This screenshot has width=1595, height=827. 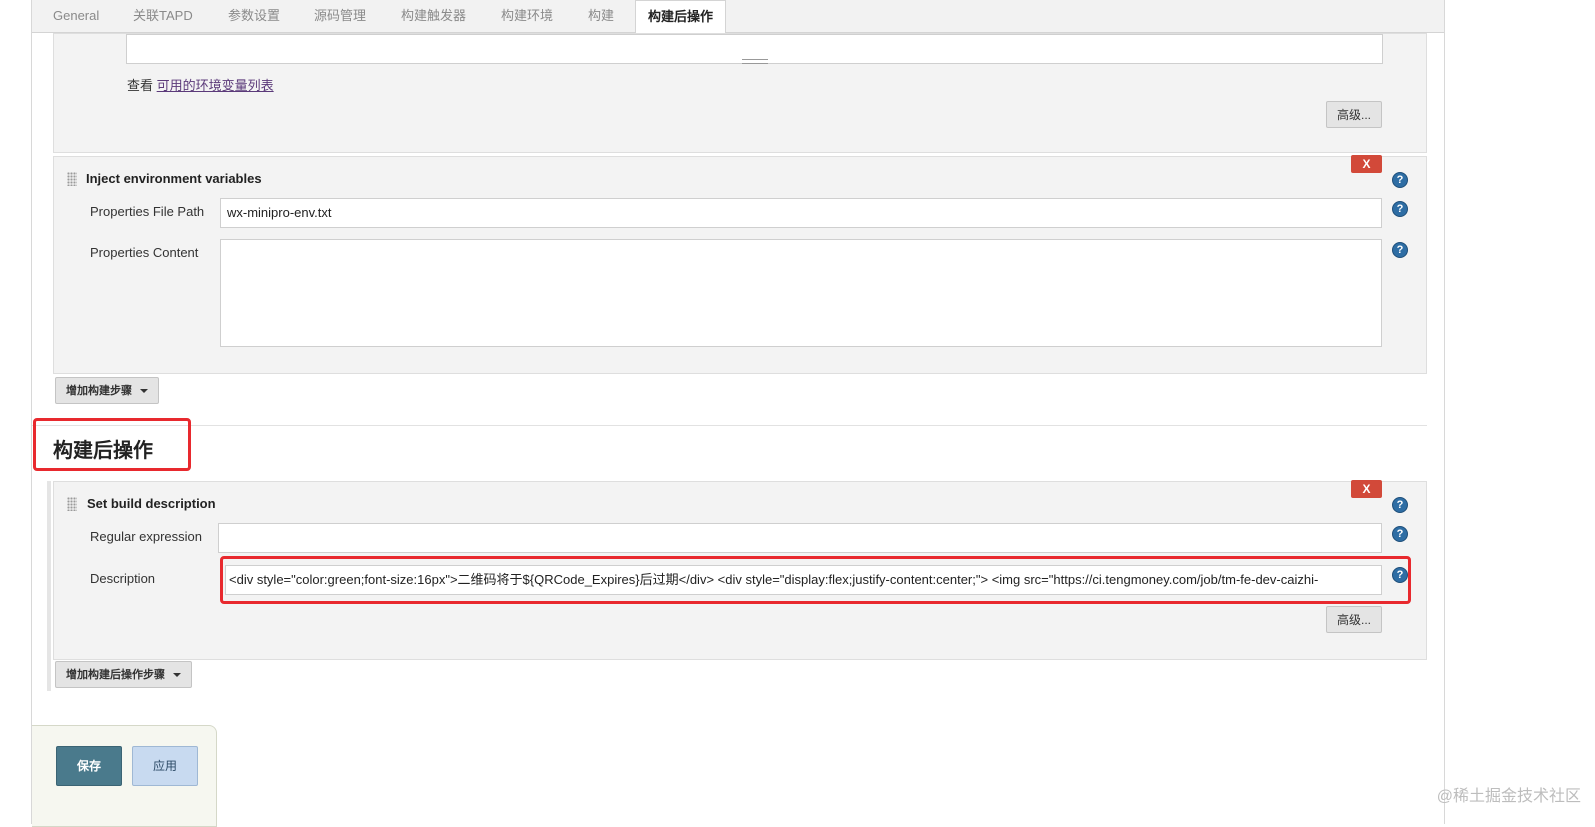 I want to click on watermark: @稀土掘金技术社区, so click(x=1508, y=796).